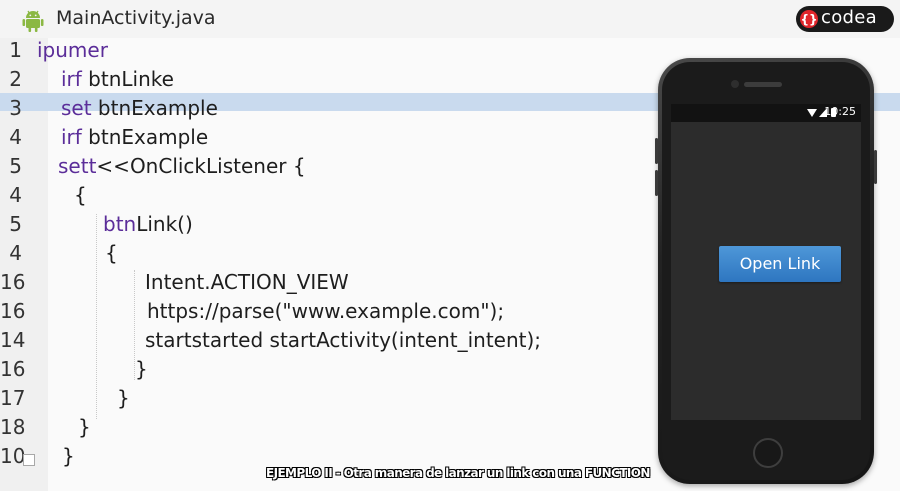 This screenshot has height=491, width=900. Describe the element at coordinates (15, 108) in the screenshot. I see `line-number: 3` at that location.